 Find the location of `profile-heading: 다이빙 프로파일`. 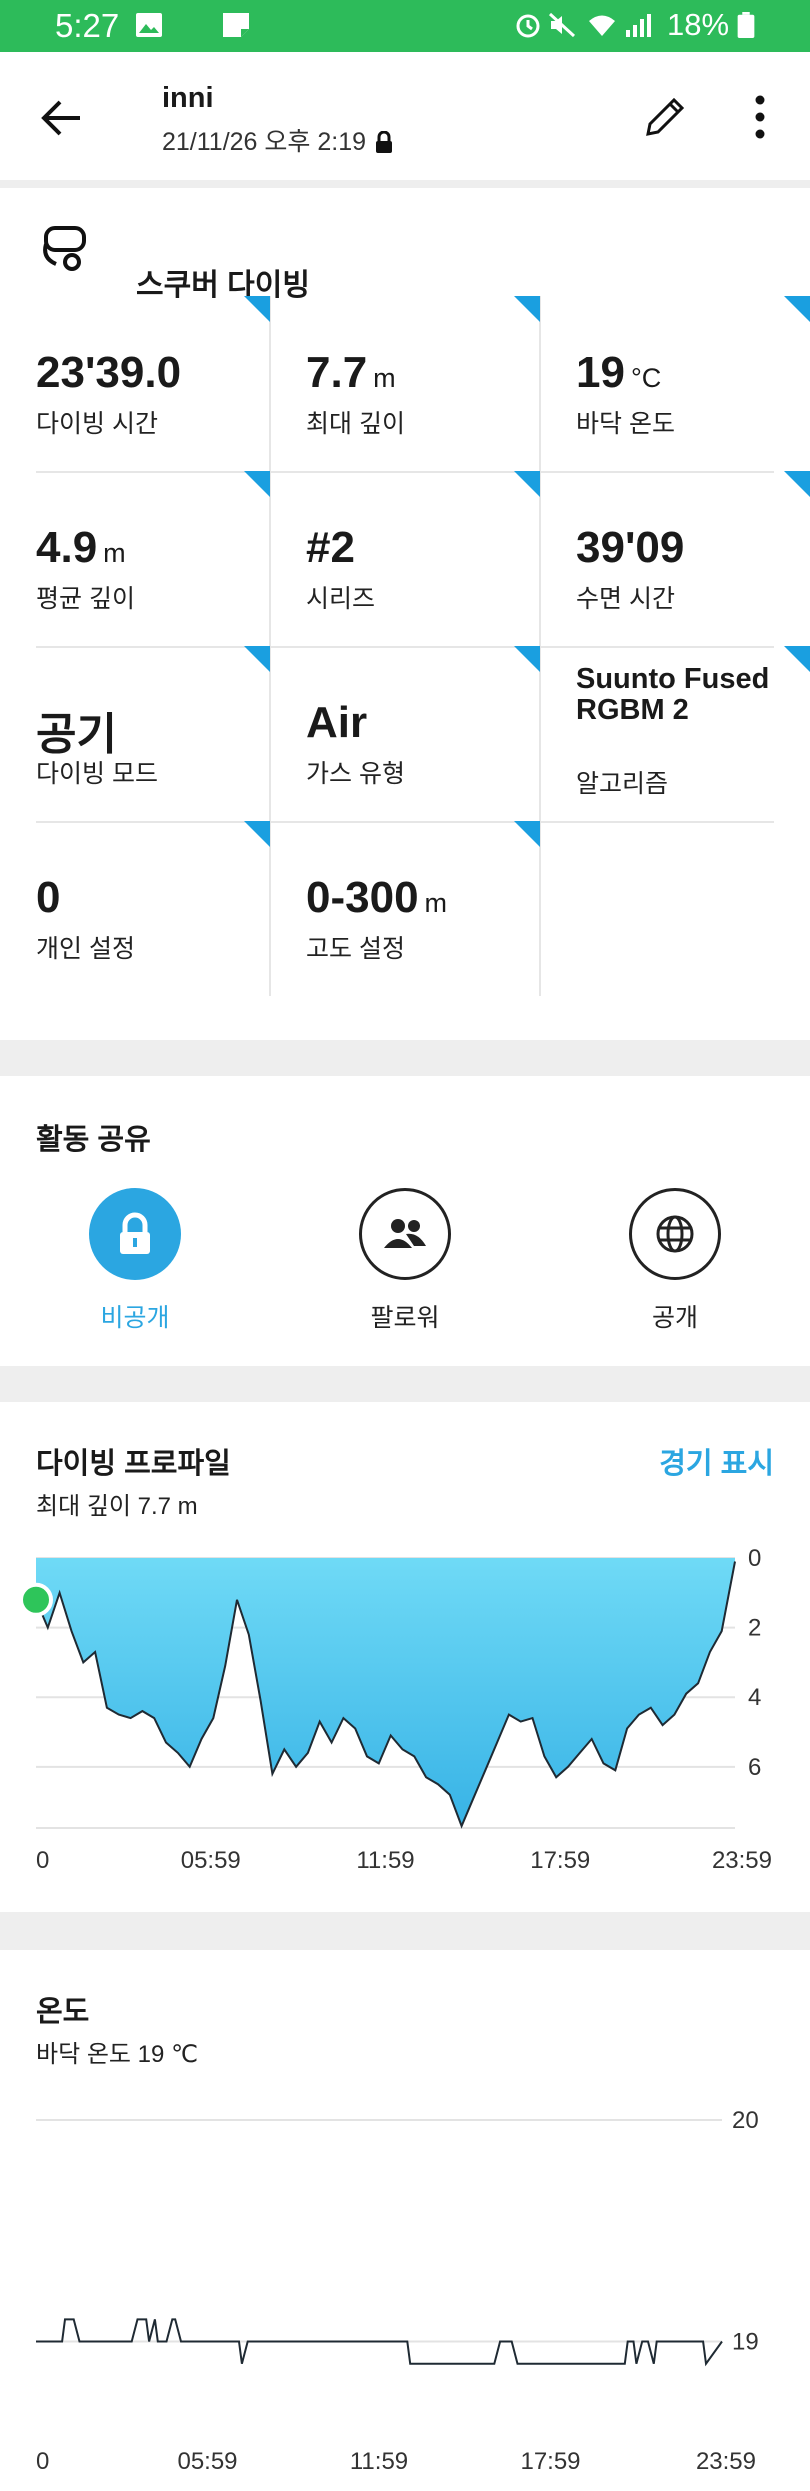

profile-heading: 다이빙 프로파일 is located at coordinates (133, 1464).